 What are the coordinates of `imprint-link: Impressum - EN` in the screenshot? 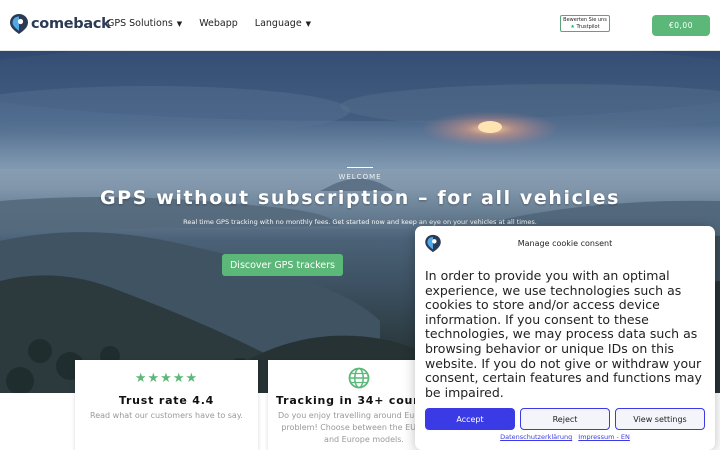 It's located at (604, 437).